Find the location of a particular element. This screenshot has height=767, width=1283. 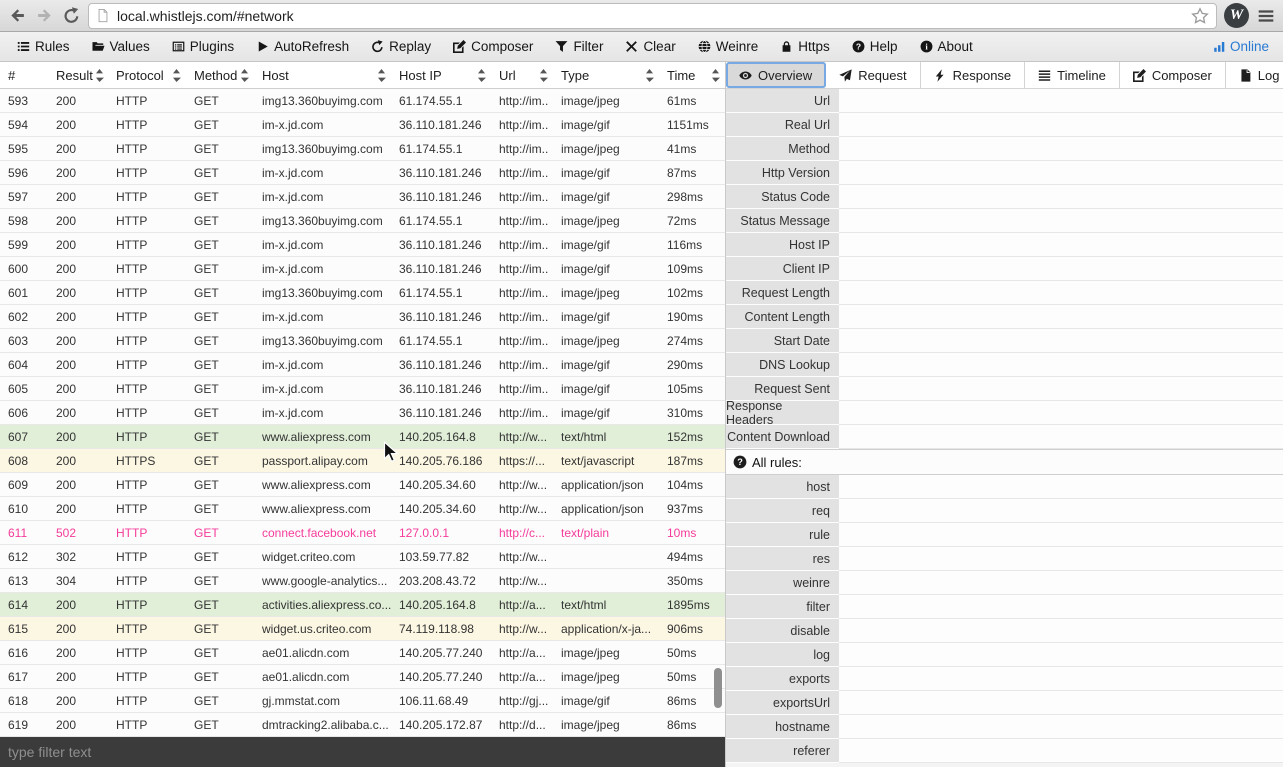

toolbar-item-rules: Rules is located at coordinates (43, 46).